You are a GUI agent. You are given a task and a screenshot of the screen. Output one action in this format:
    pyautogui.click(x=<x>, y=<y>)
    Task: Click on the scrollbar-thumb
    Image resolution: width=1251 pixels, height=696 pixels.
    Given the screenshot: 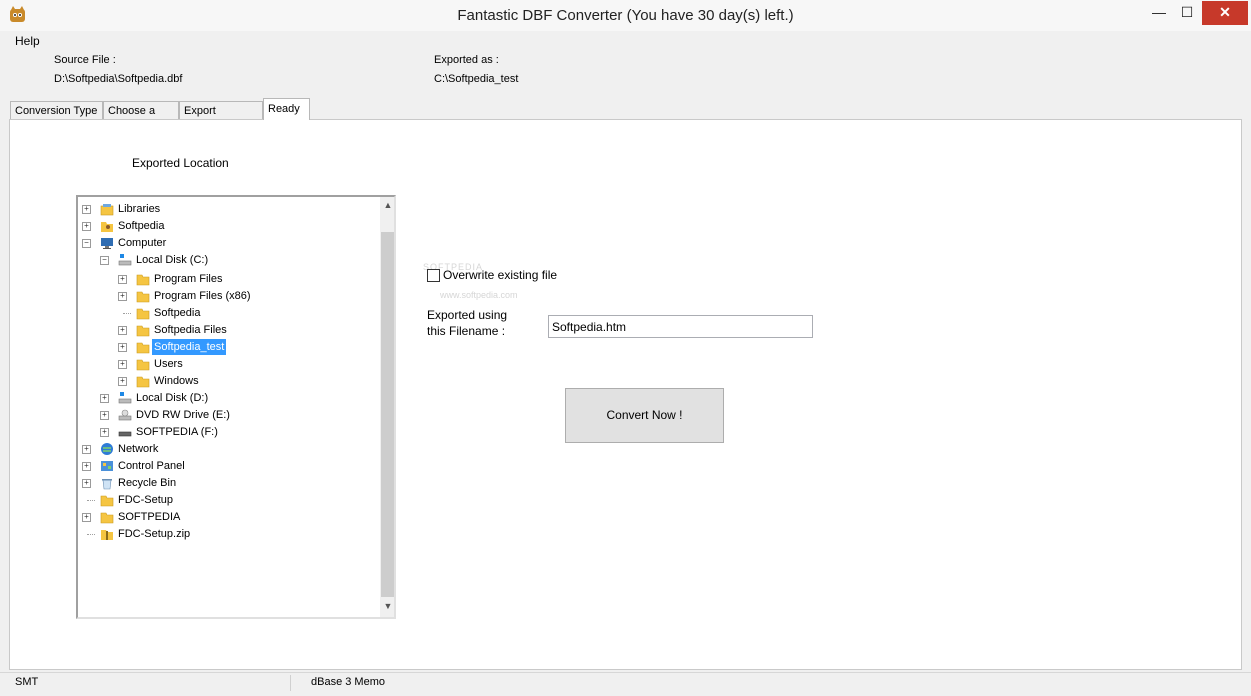 What is the action you would take?
    pyautogui.click(x=387, y=414)
    